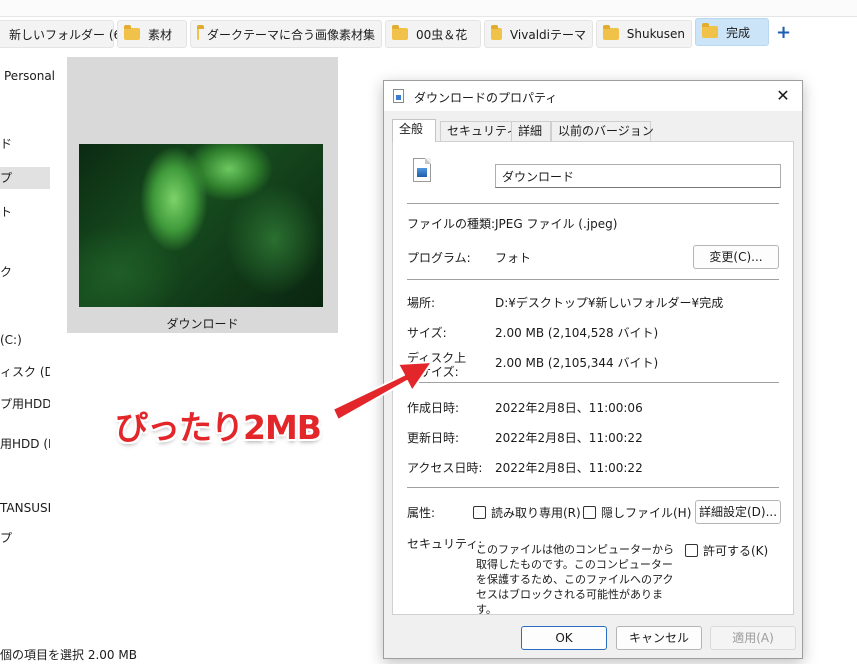 Image resolution: width=857 pixels, height=664 pixels. I want to click on readonly-checkbox: 読み取り専用(R), so click(527, 512).